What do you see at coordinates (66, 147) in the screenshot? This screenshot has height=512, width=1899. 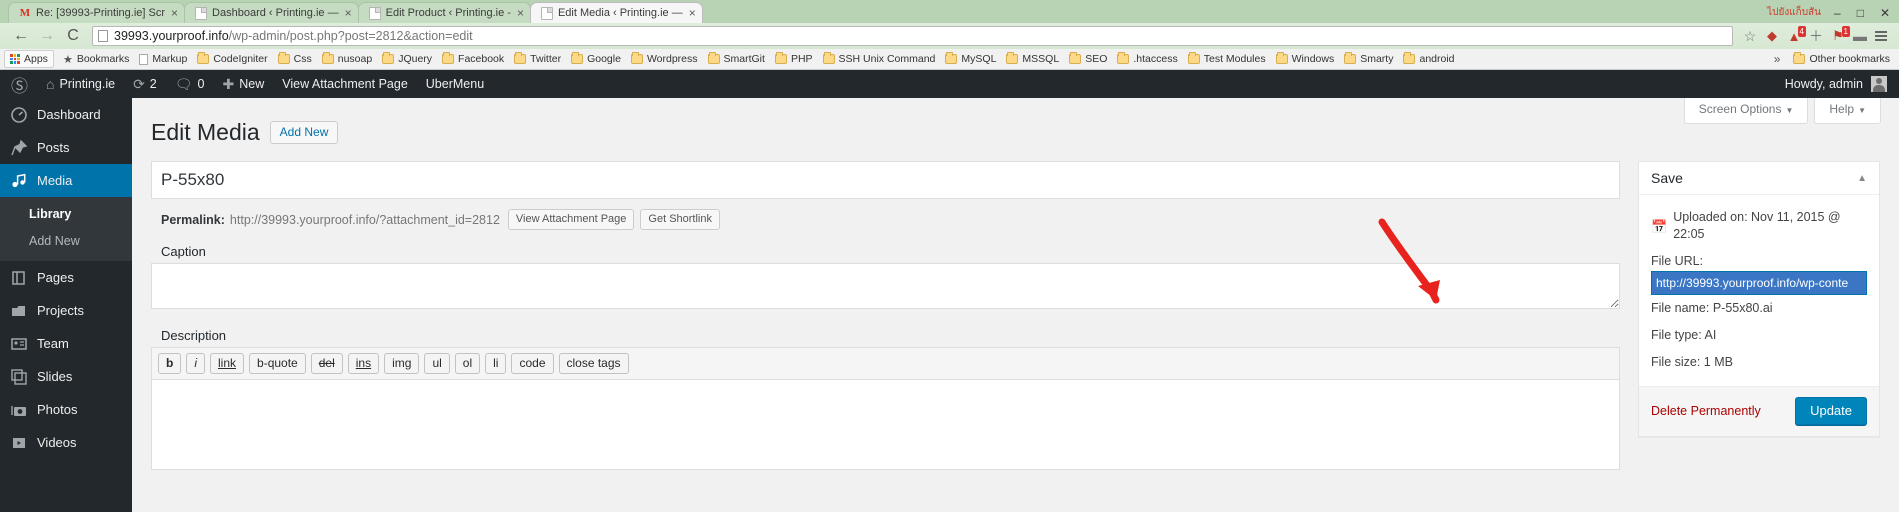 I see `sidebar-item-posts: Posts` at bounding box center [66, 147].